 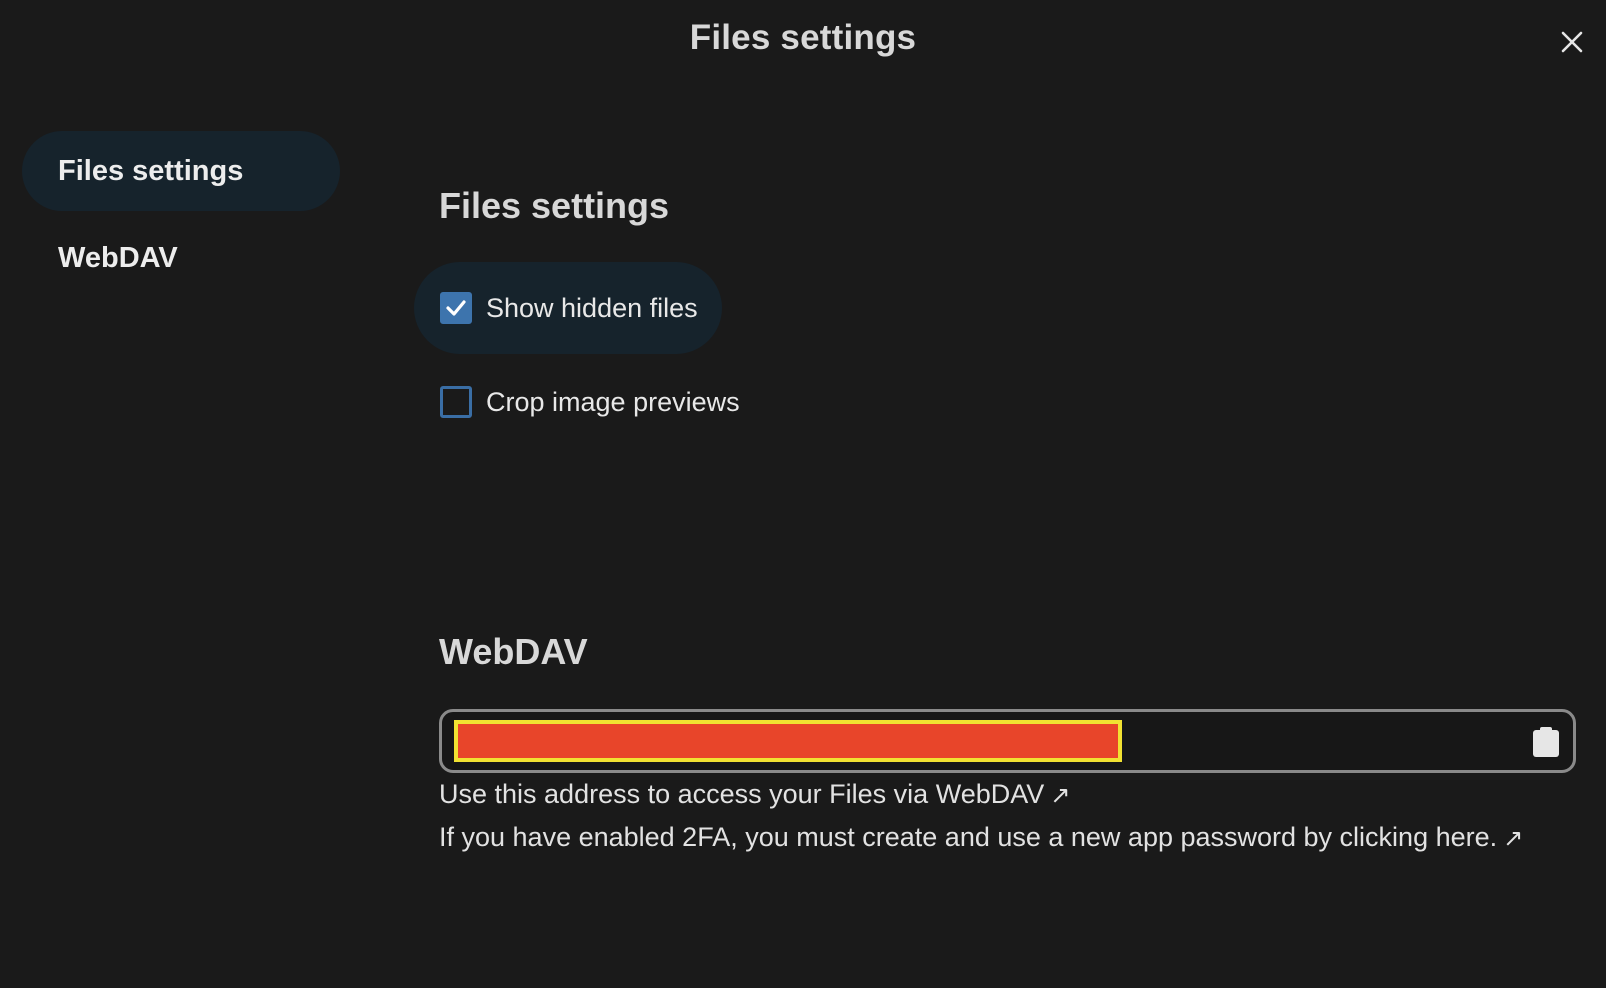 What do you see at coordinates (788, 741) in the screenshot?
I see `redaction-box` at bounding box center [788, 741].